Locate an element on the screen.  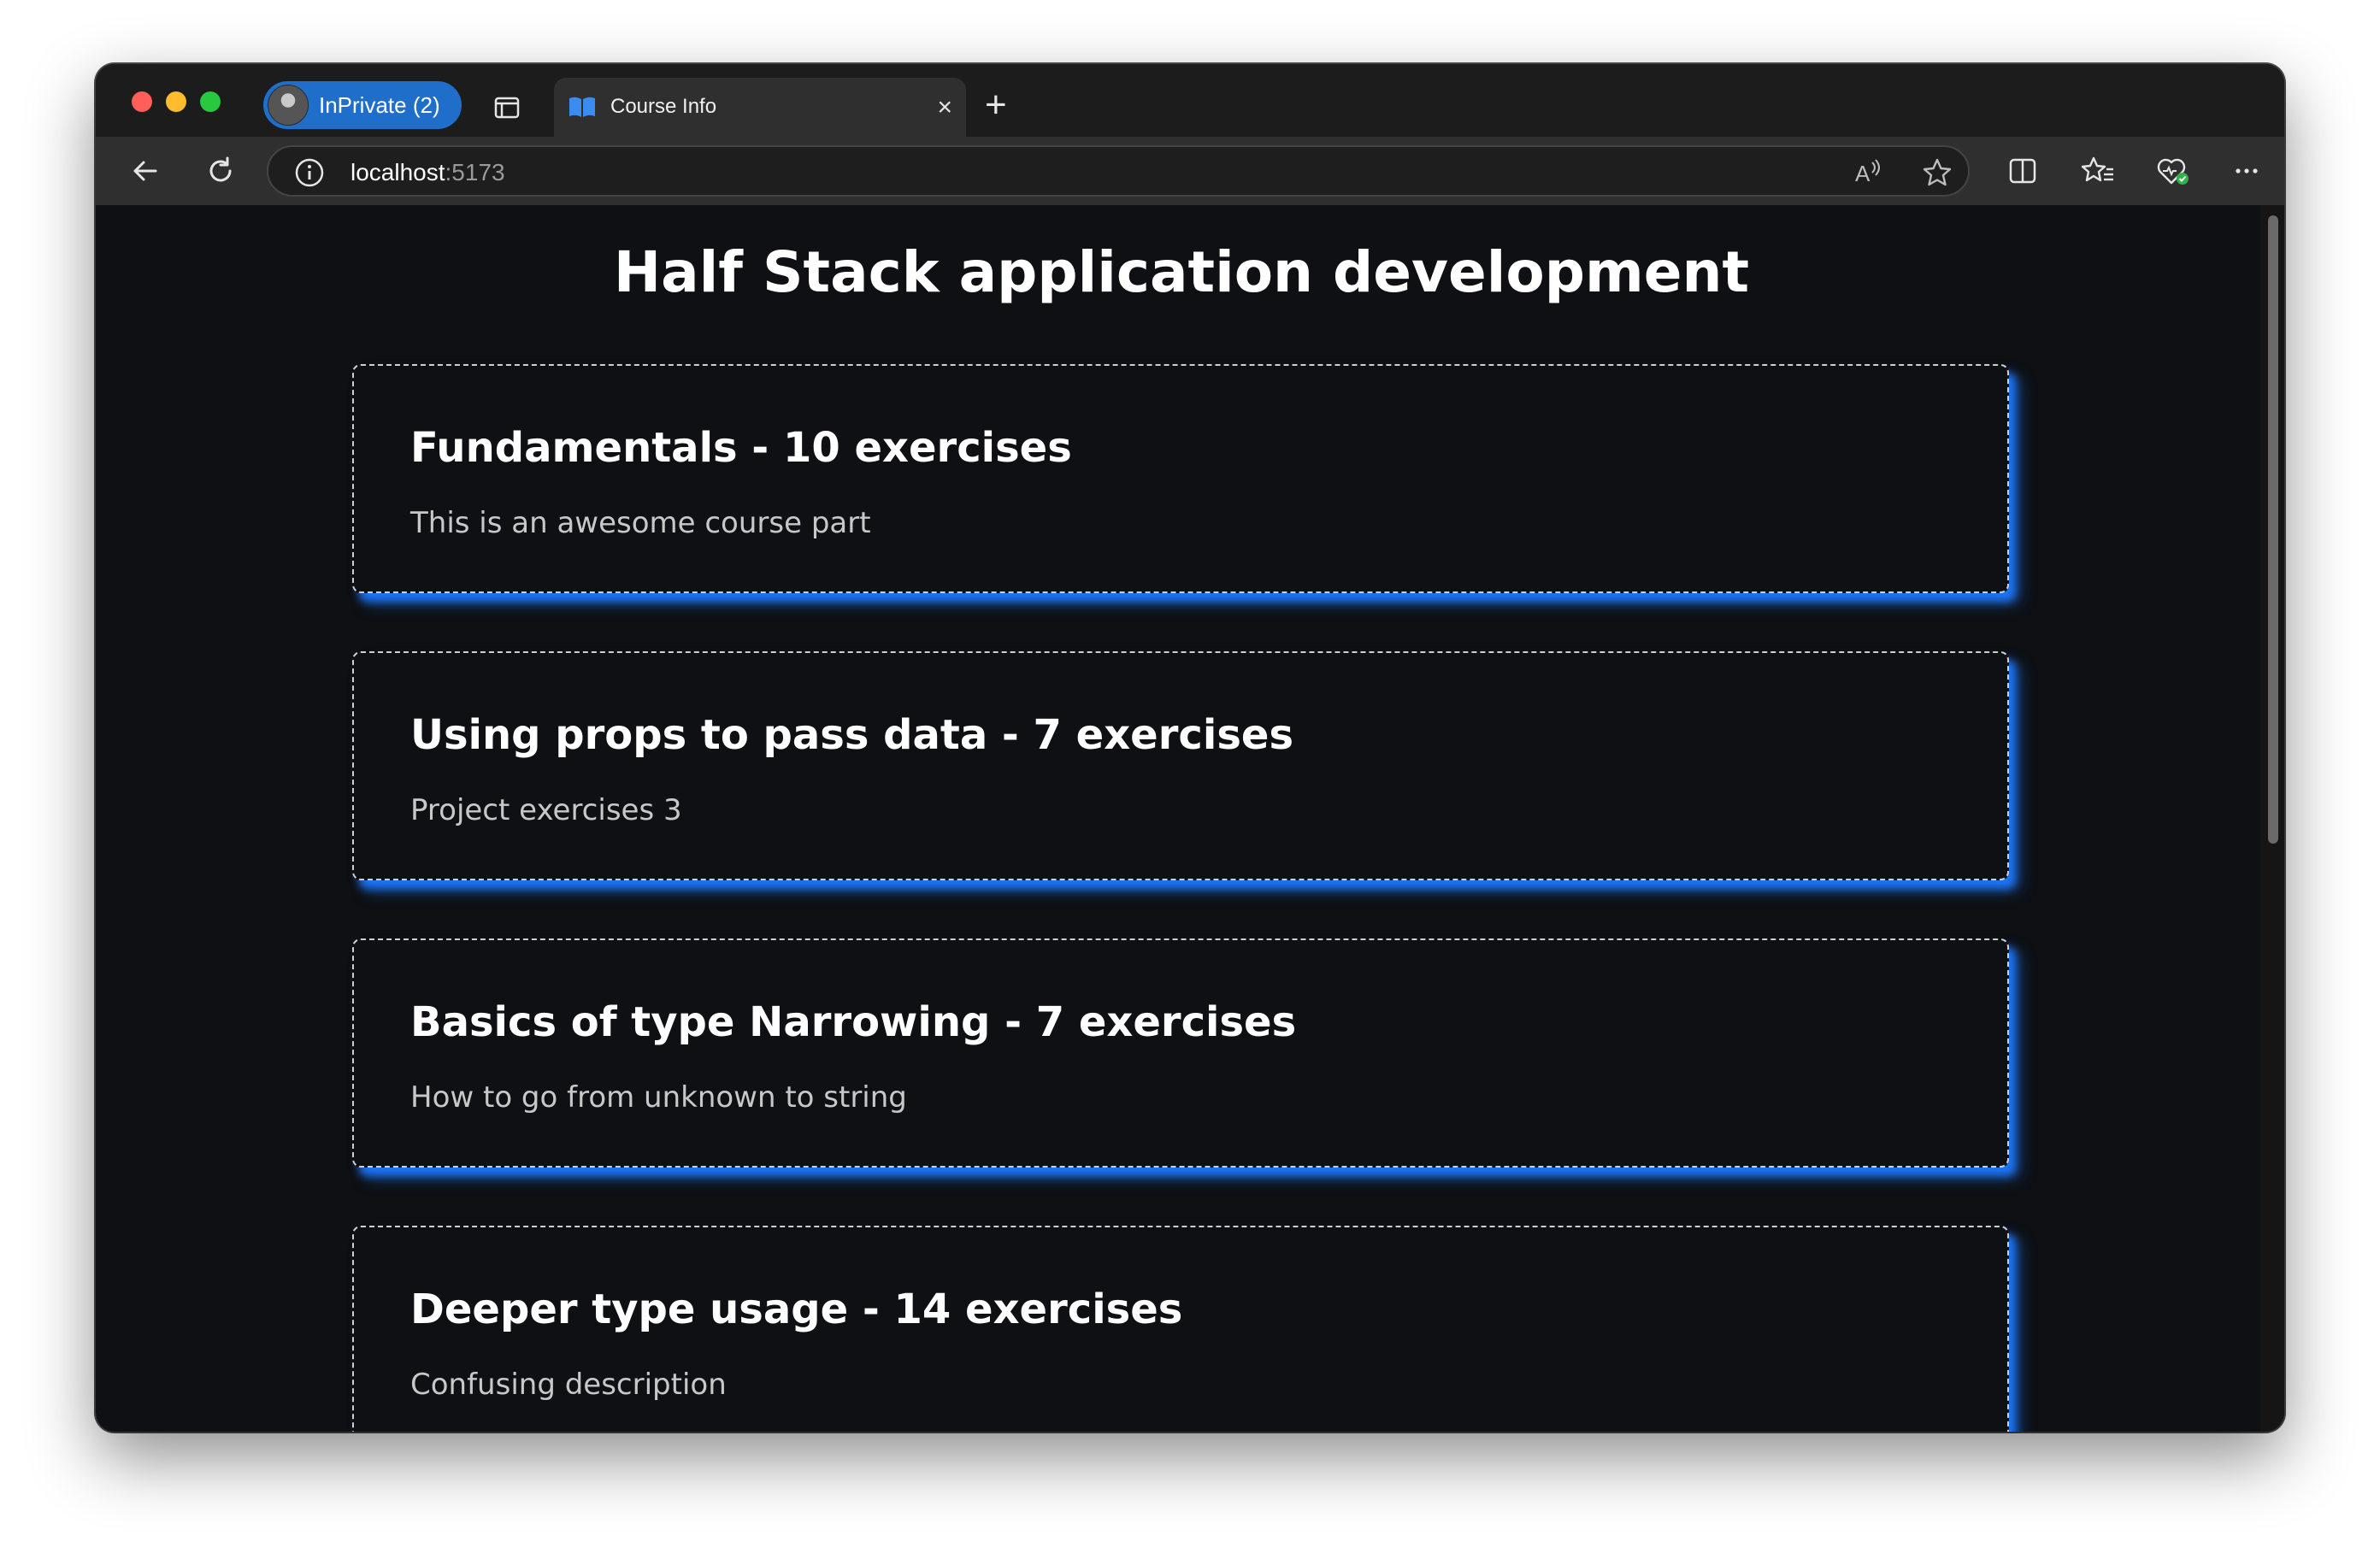
toolbar: localhost:5173 A is located at coordinates (1190, 171).